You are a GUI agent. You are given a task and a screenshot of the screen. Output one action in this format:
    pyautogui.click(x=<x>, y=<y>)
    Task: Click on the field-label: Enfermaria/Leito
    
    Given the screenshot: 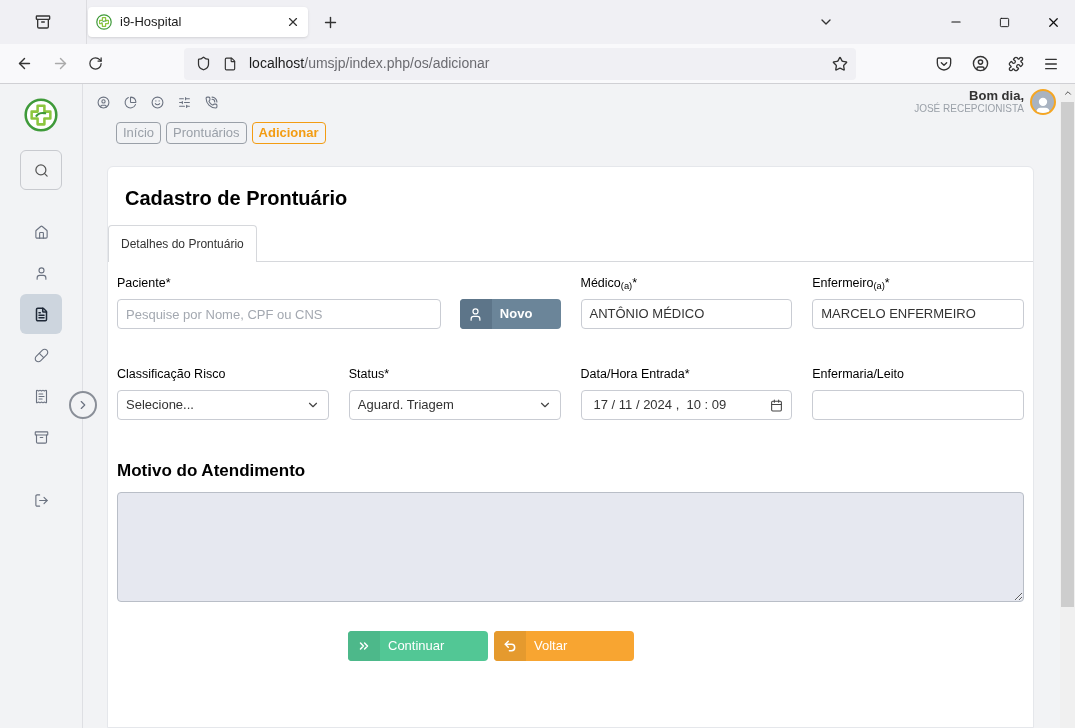 What is the action you would take?
    pyautogui.click(x=858, y=374)
    